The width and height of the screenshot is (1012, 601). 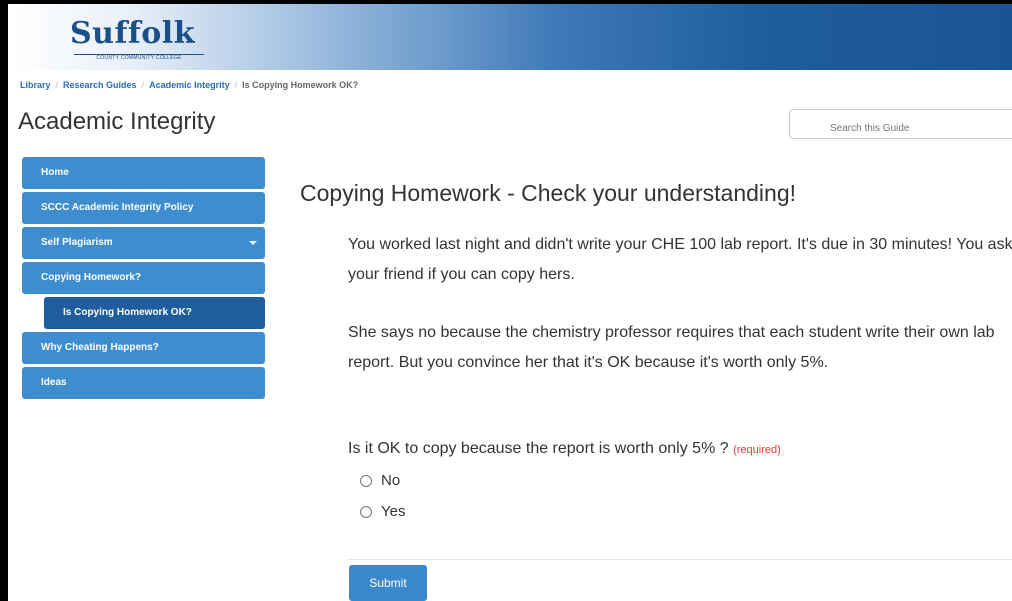 What do you see at coordinates (132, 33) in the screenshot?
I see `suffolk-logo: Suffolk` at bounding box center [132, 33].